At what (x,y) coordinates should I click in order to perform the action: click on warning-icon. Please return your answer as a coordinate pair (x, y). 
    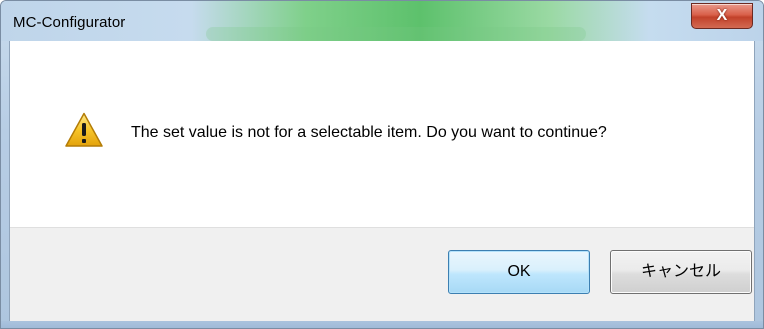
    Looking at the image, I should click on (84, 129).